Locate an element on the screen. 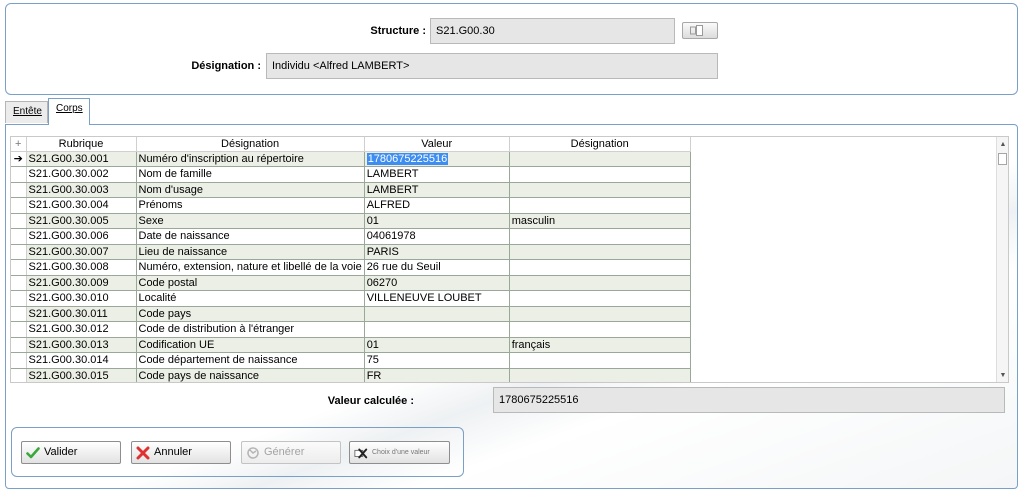  cell-valeur: 1780675225516 is located at coordinates (437, 159).